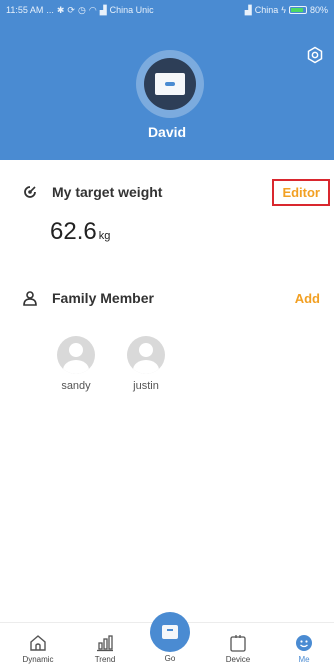 The height and width of the screenshot is (668, 334). I want to click on family-member-row: Family Member Add, so click(167, 298).